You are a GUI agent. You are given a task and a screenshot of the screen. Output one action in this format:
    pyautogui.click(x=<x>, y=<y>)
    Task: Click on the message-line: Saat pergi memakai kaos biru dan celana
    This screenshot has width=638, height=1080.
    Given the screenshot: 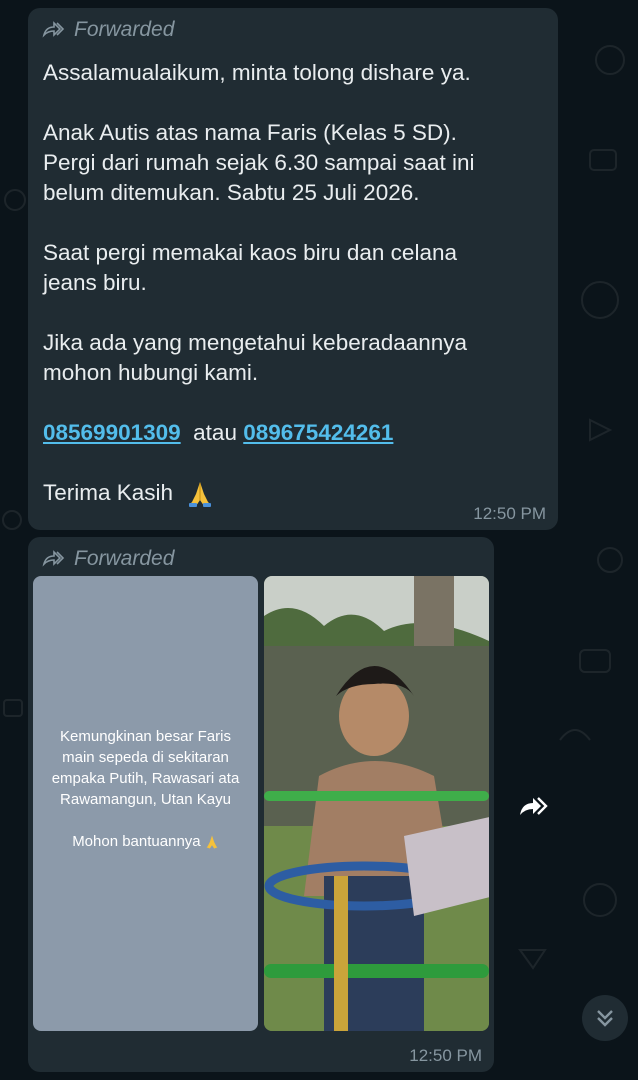 What is the action you would take?
    pyautogui.click(x=250, y=252)
    